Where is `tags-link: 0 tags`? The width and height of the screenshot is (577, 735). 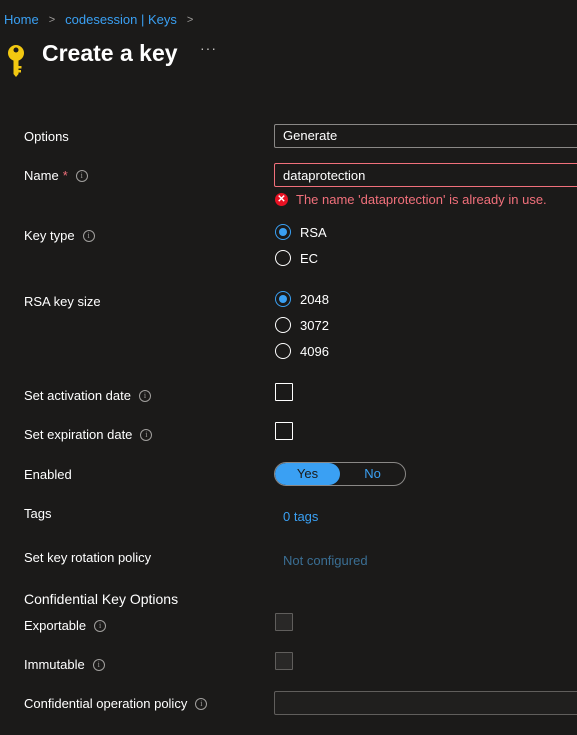
tags-link: 0 tags is located at coordinates (300, 516).